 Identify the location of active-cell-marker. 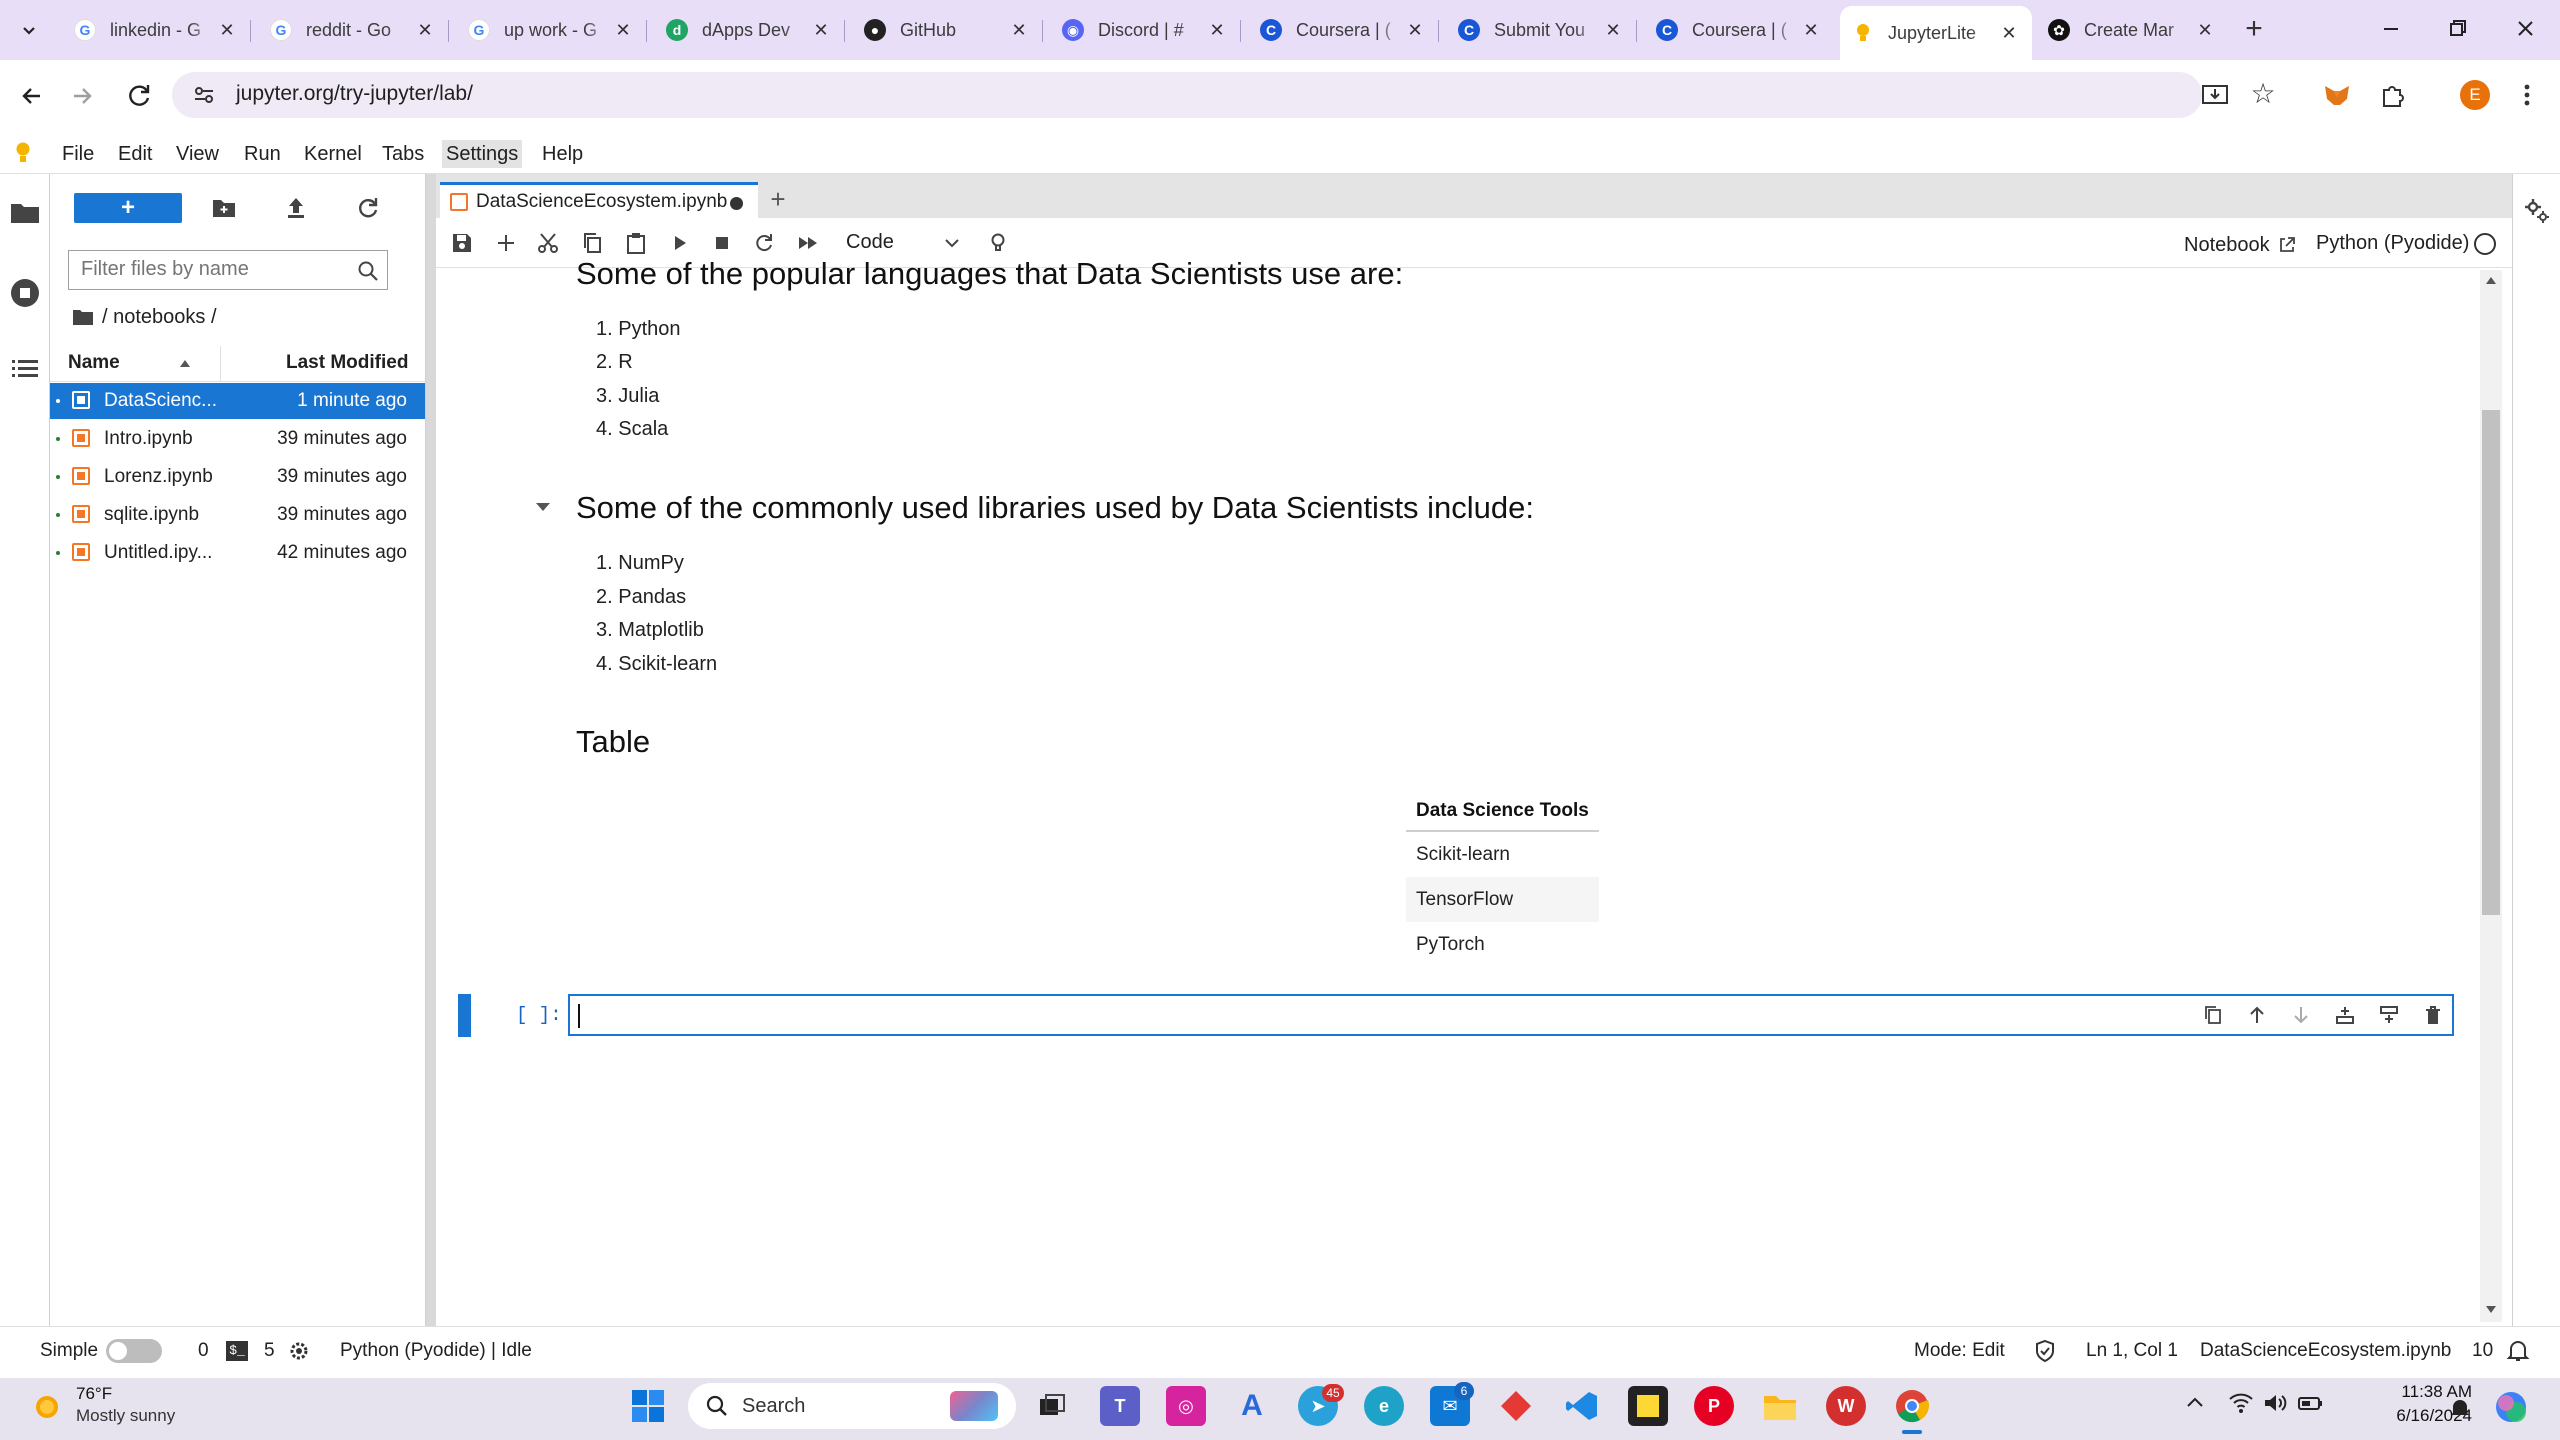
(464, 1015).